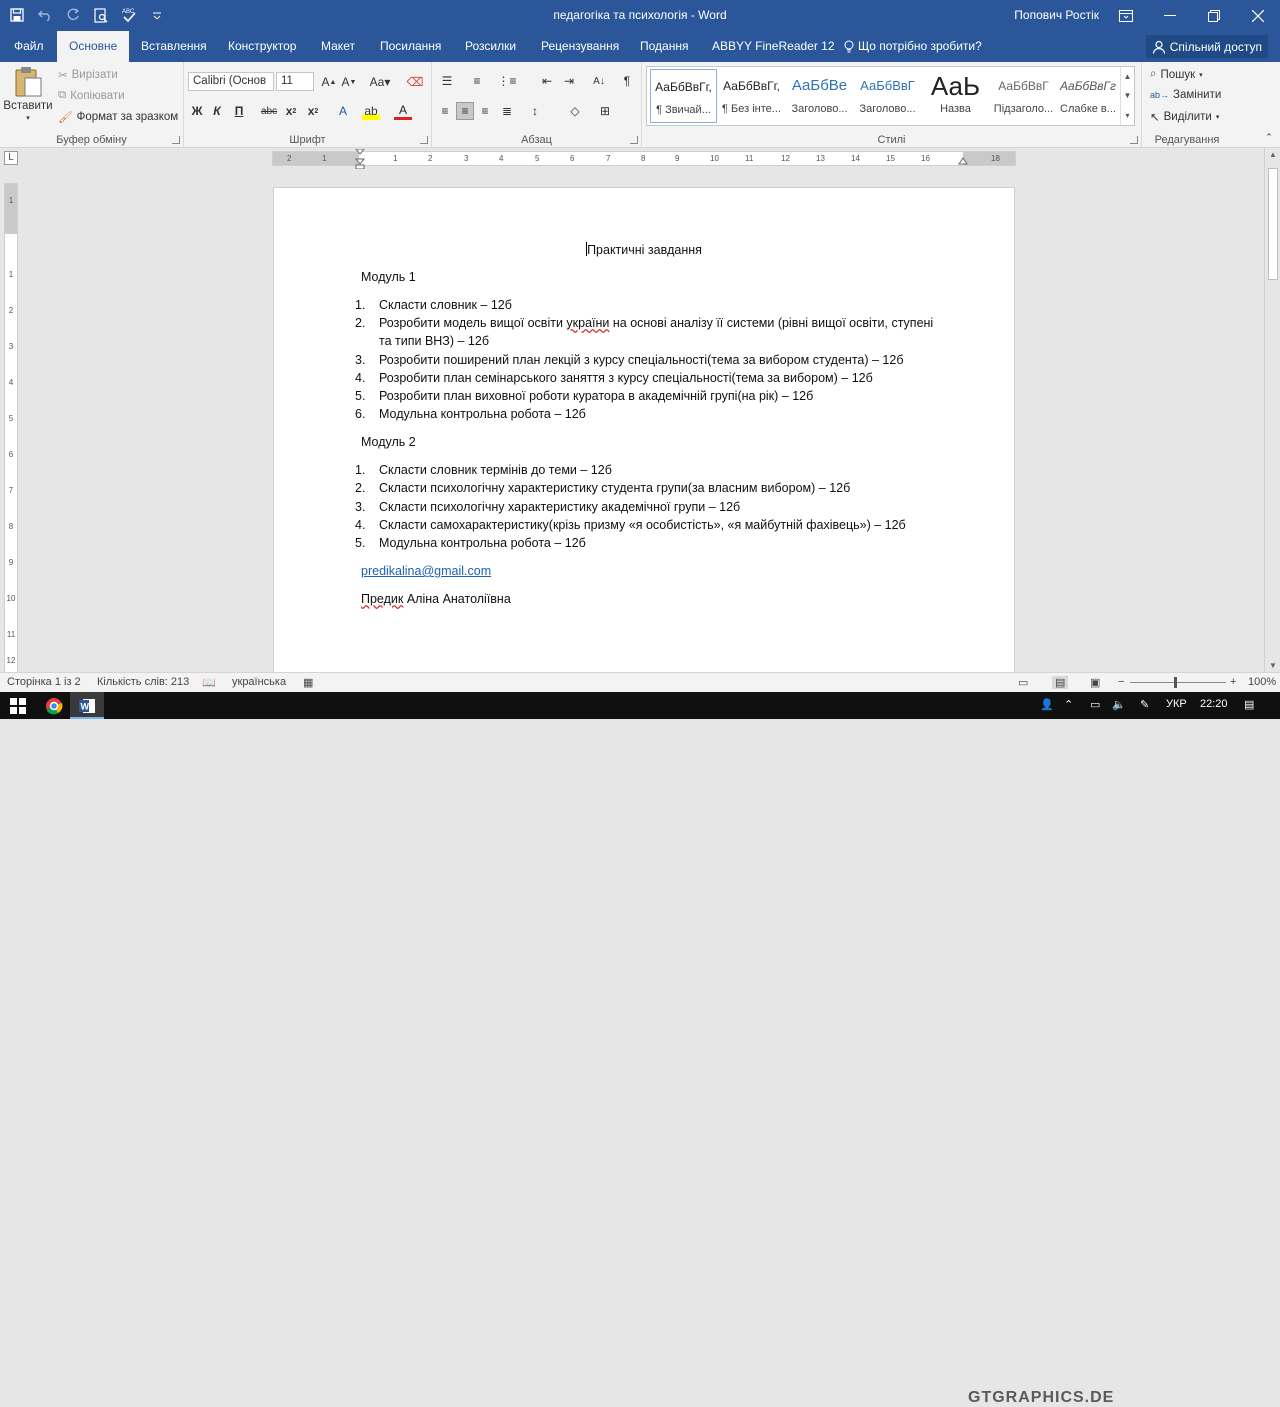 The image size is (1280, 1407). What do you see at coordinates (269, 111) in the screenshot?
I see `strikethrough-icon: abc` at bounding box center [269, 111].